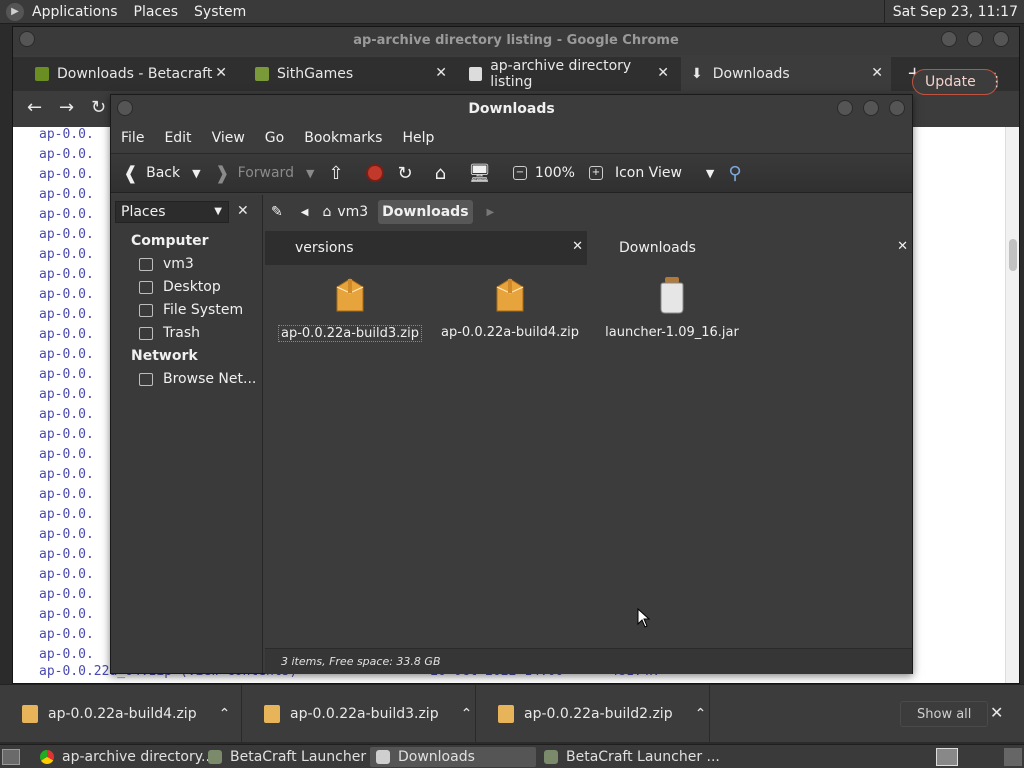 This screenshot has width=1024, height=768. What do you see at coordinates (510, 307) in the screenshot?
I see `file-item: ap-0.0.22a-build4.zip` at bounding box center [510, 307].